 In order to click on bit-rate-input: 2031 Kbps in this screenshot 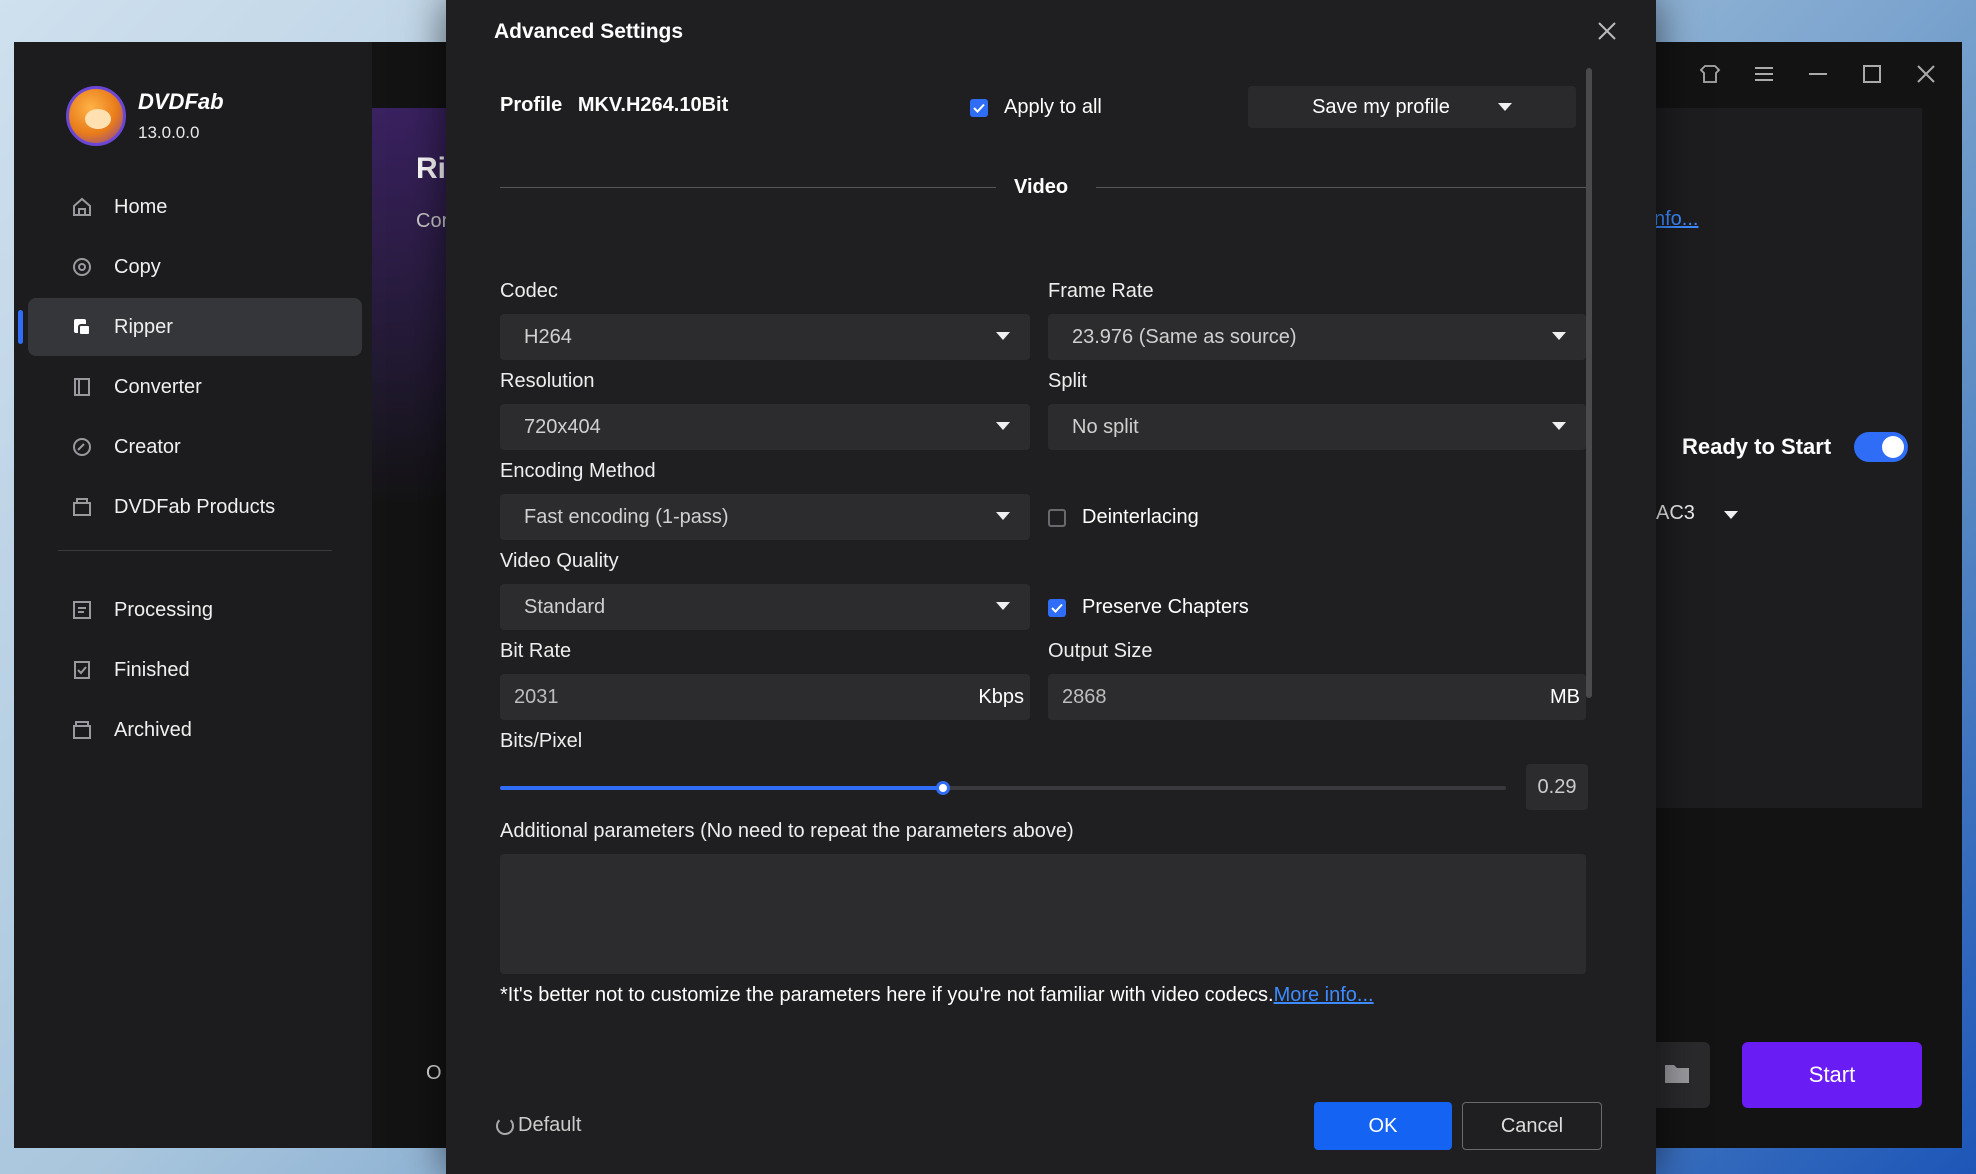, I will do `click(765, 697)`.